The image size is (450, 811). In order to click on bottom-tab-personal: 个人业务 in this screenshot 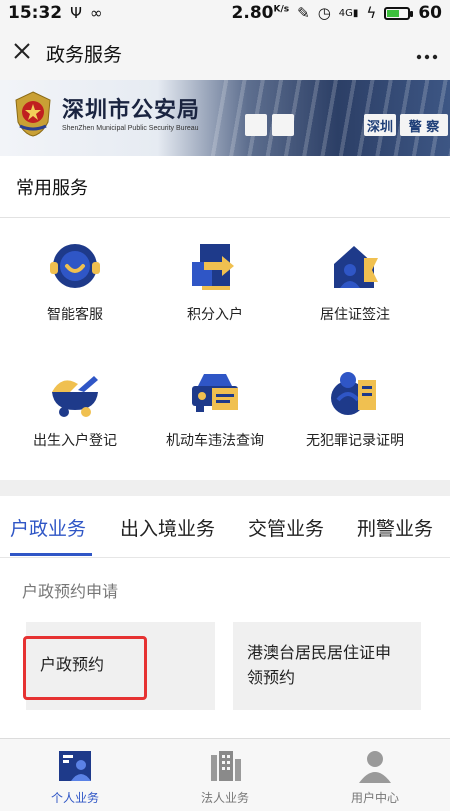, I will do `click(75, 775)`.